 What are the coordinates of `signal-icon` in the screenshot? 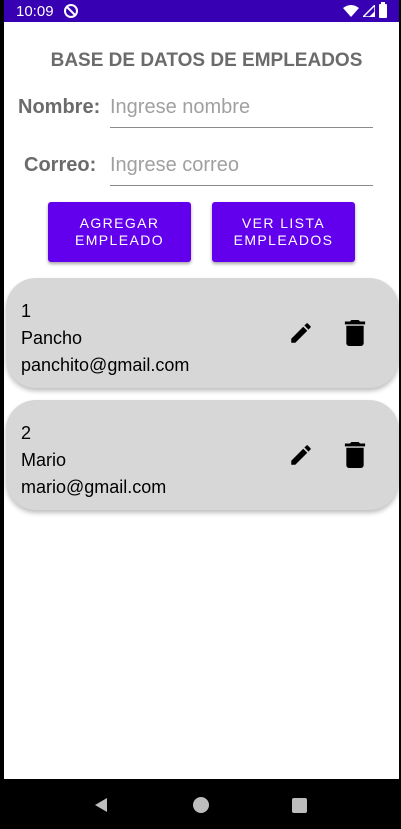 It's located at (369, 11).